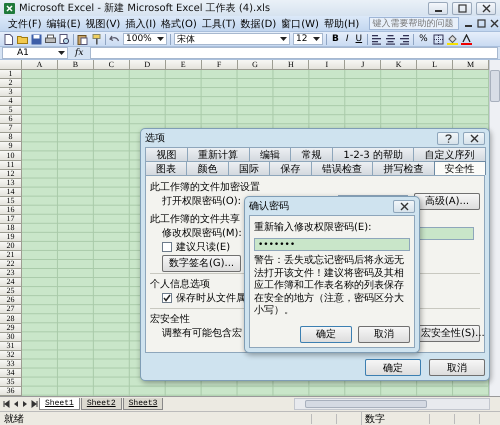  Describe the element at coordinates (184, 65) in the screenshot. I see `column-header: E` at that location.